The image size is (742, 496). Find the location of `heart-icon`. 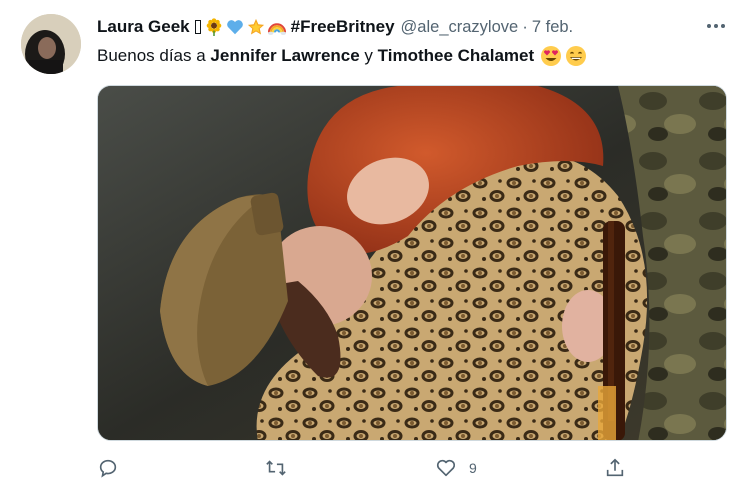

heart-icon is located at coordinates (446, 468).